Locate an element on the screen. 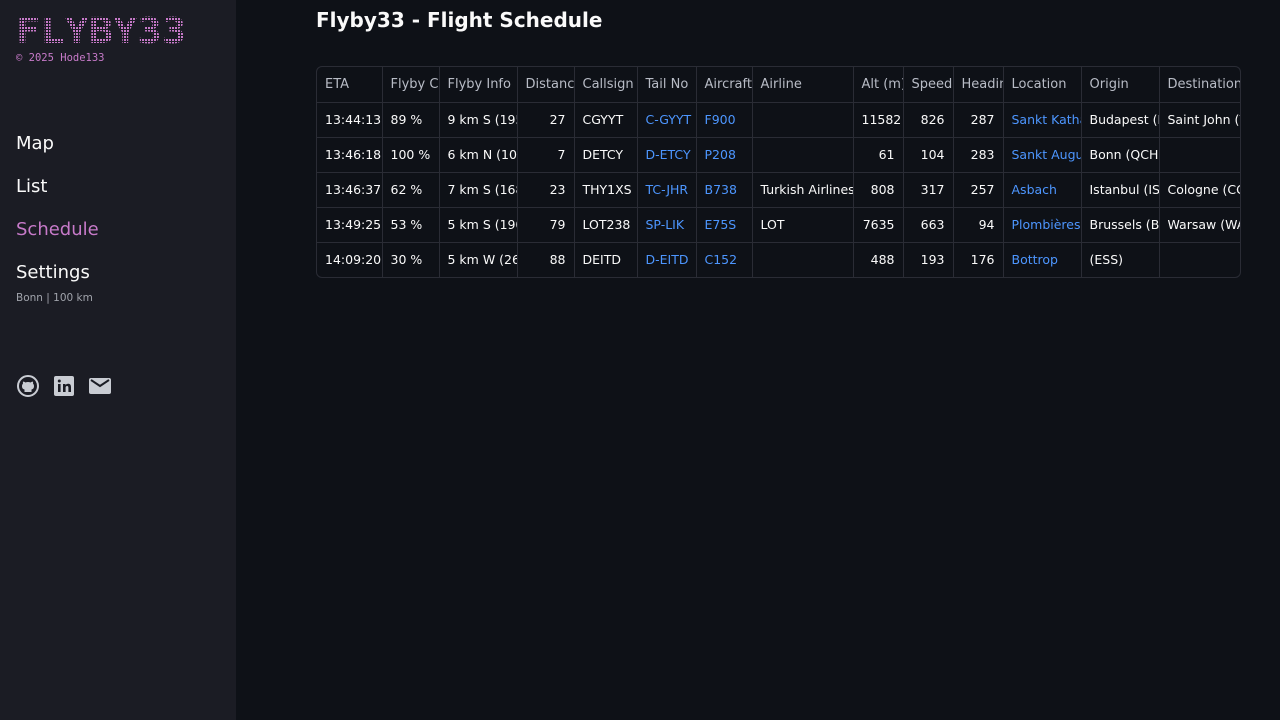 The image size is (1280, 720). cell-heading: 287 is located at coordinates (978, 120).